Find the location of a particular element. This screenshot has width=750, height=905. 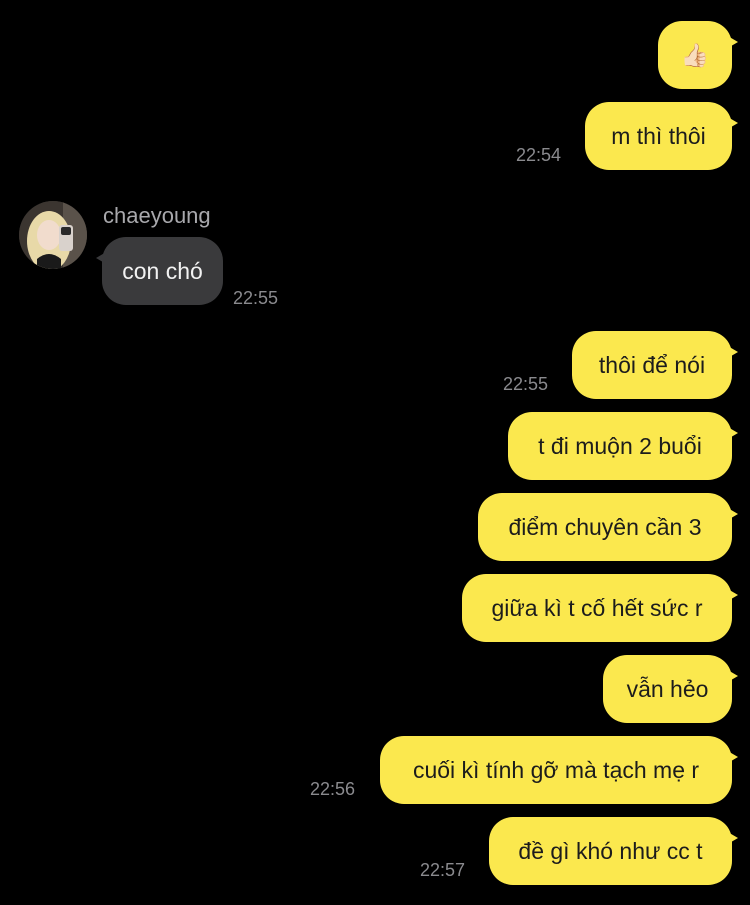

message-bubble: giữa kì t cố hết sức r is located at coordinates (600, 608).